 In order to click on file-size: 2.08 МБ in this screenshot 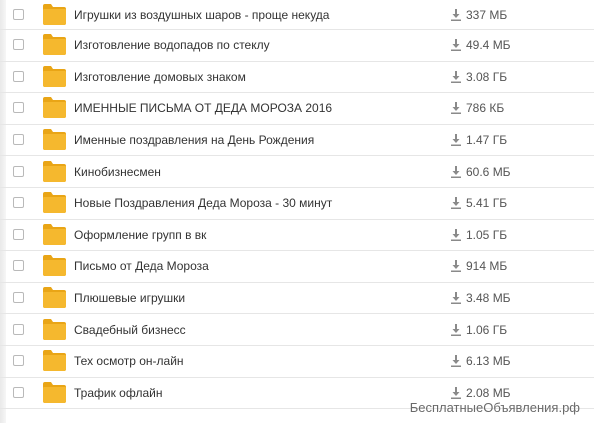, I will do `click(481, 393)`.